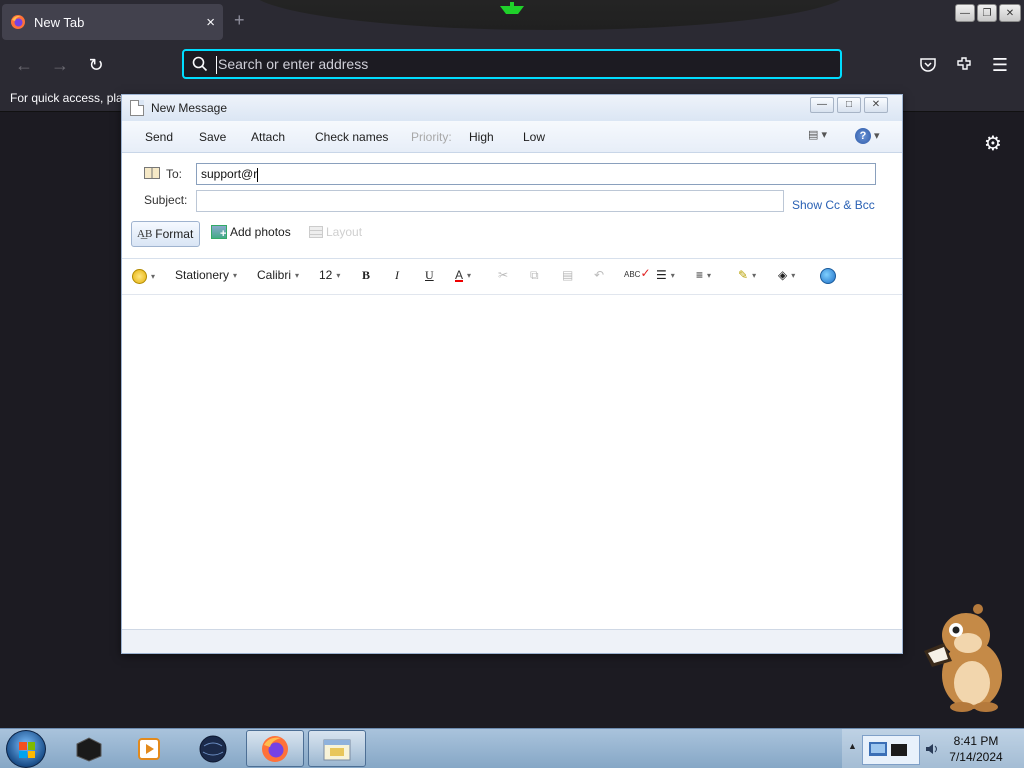 Image resolution: width=1024 pixels, height=768 pixels. I want to click on document-icon, so click(137, 108).